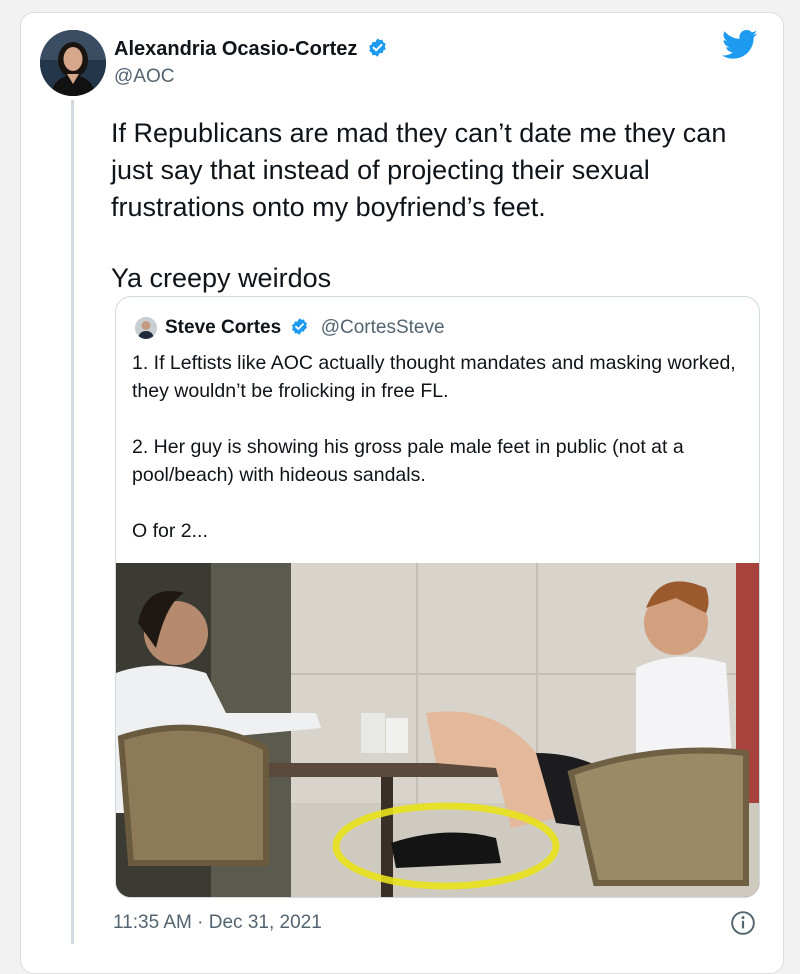 Image resolution: width=800 pixels, height=974 pixels. Describe the element at coordinates (72, 522) in the screenshot. I see `thread-line` at that location.